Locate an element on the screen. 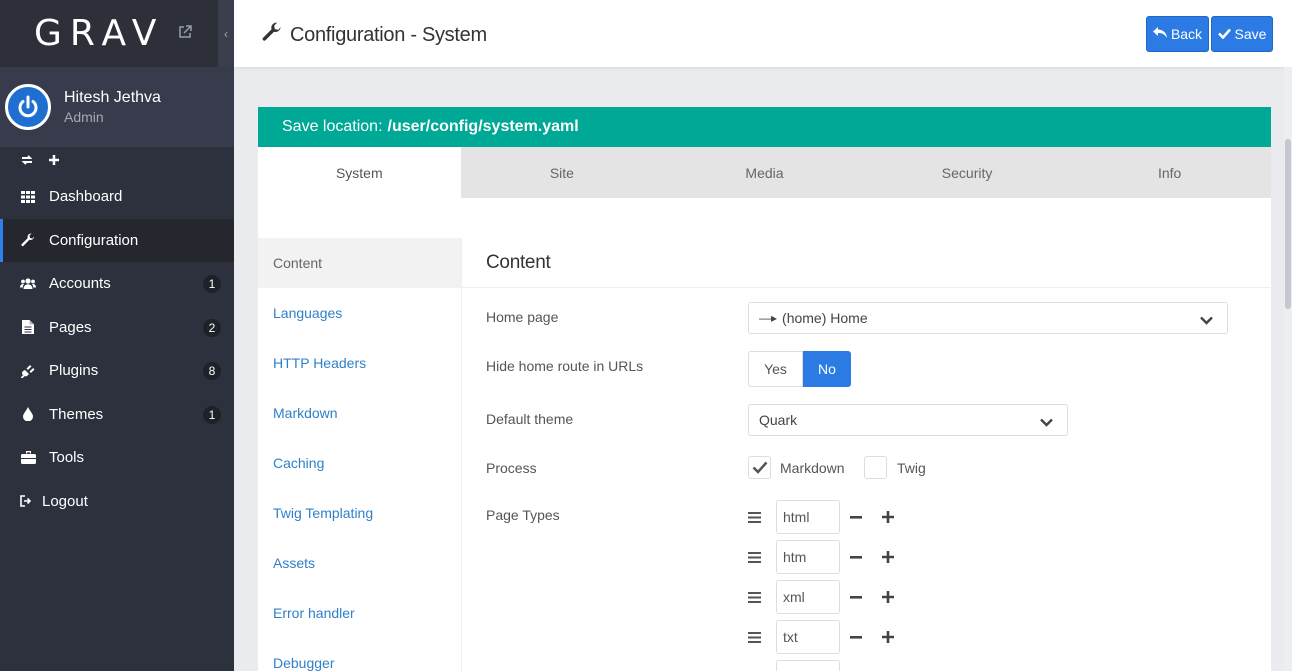 The image size is (1292, 671). sidebar-item-configuration: Configuration is located at coordinates (117, 240).